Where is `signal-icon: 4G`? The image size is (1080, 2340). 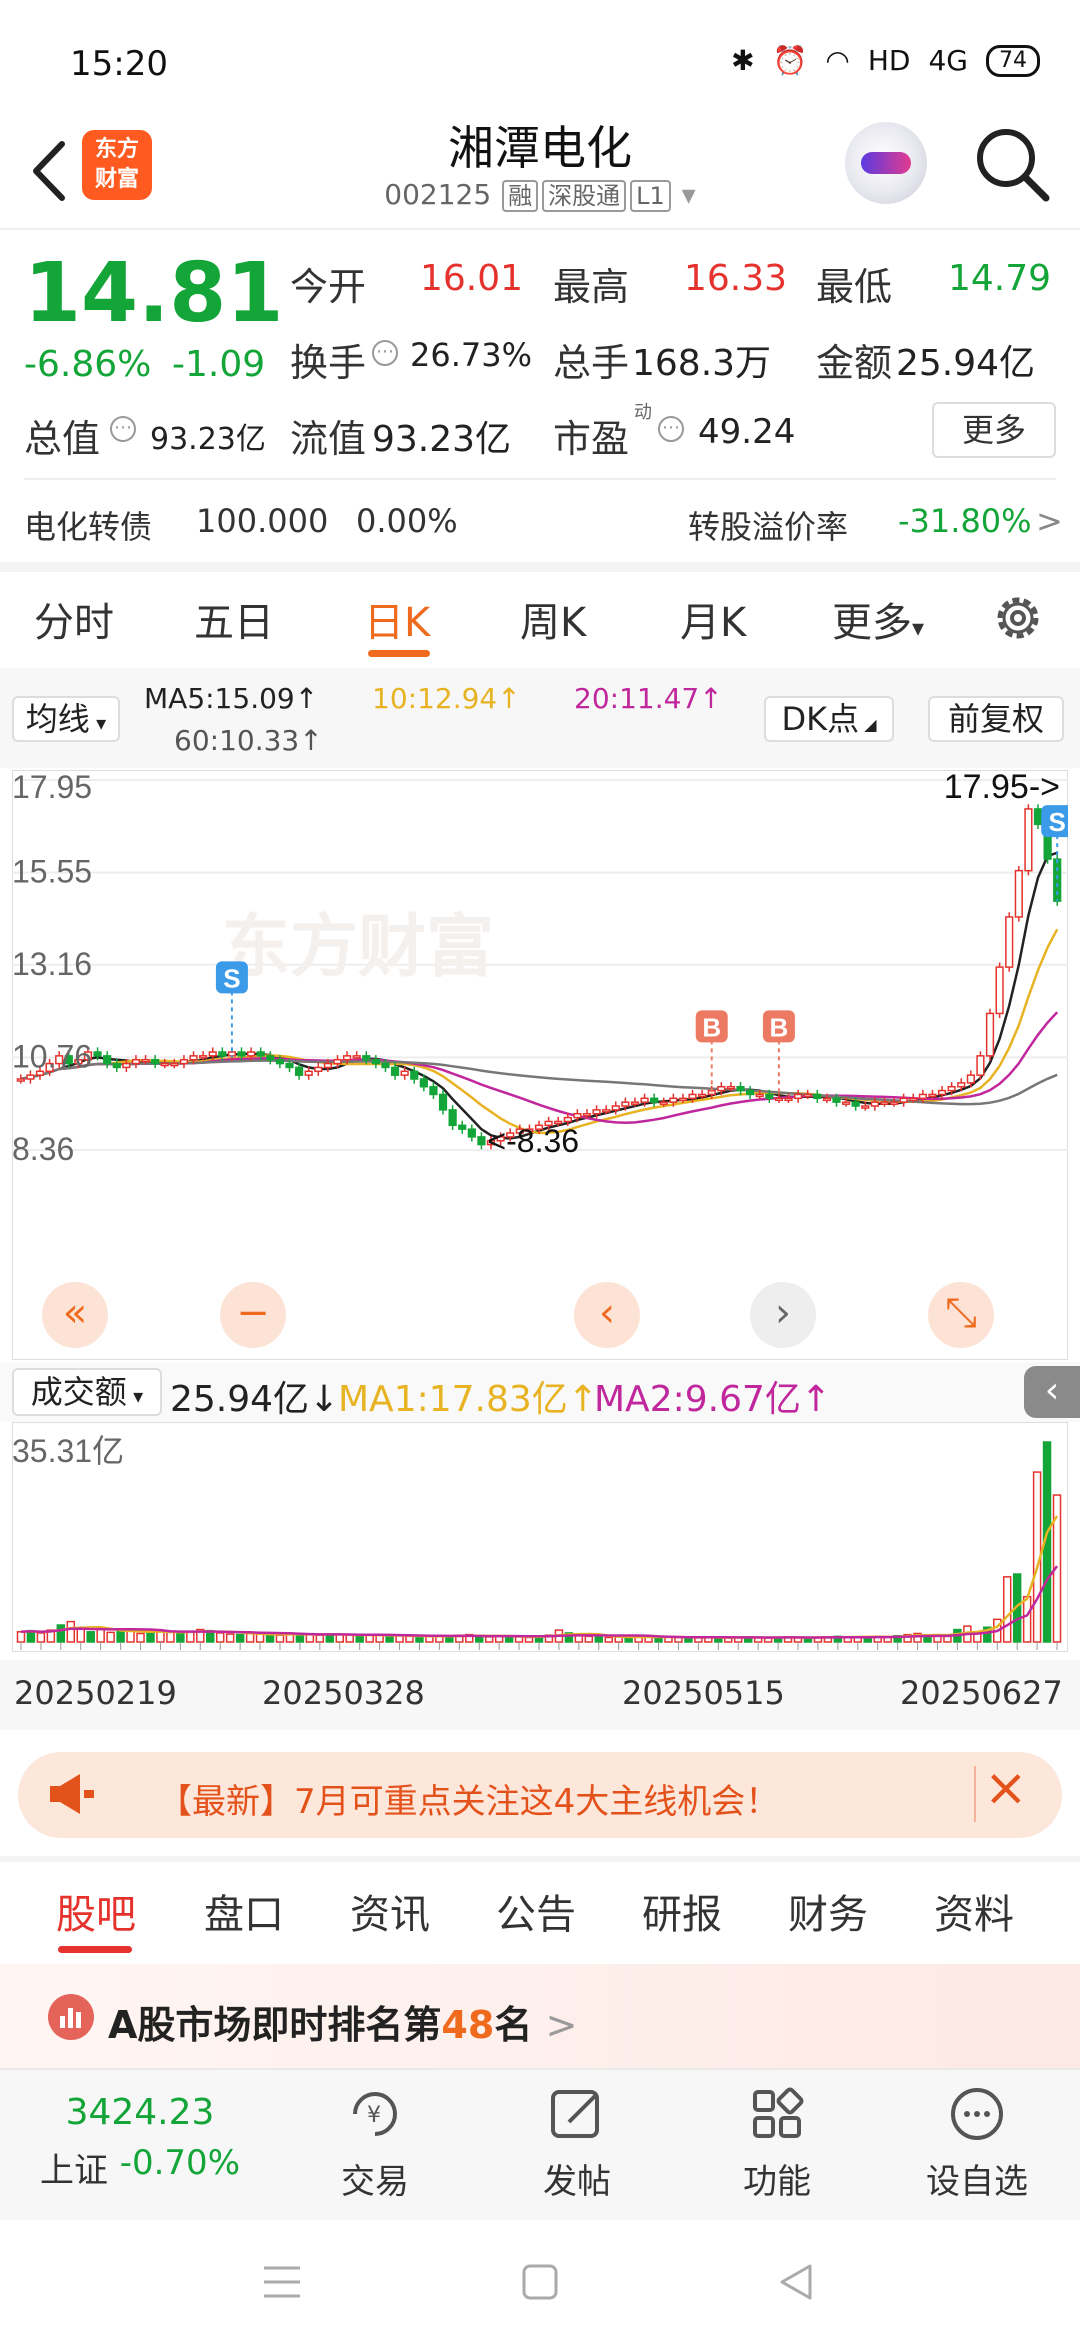
signal-icon: 4G is located at coordinates (948, 60).